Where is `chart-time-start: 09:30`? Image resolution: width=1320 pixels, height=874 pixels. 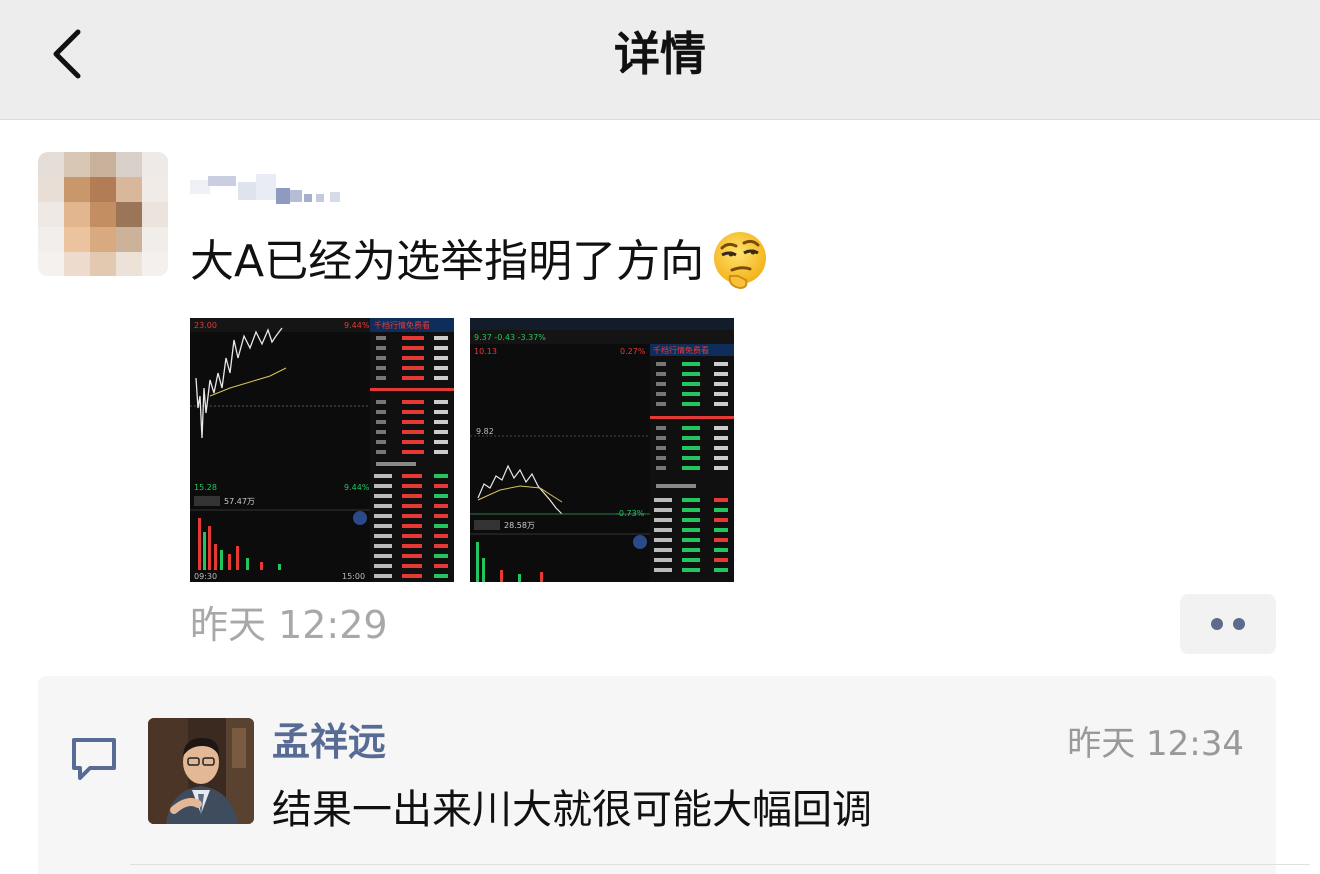
chart-time-start: 09:30 is located at coordinates (205, 576).